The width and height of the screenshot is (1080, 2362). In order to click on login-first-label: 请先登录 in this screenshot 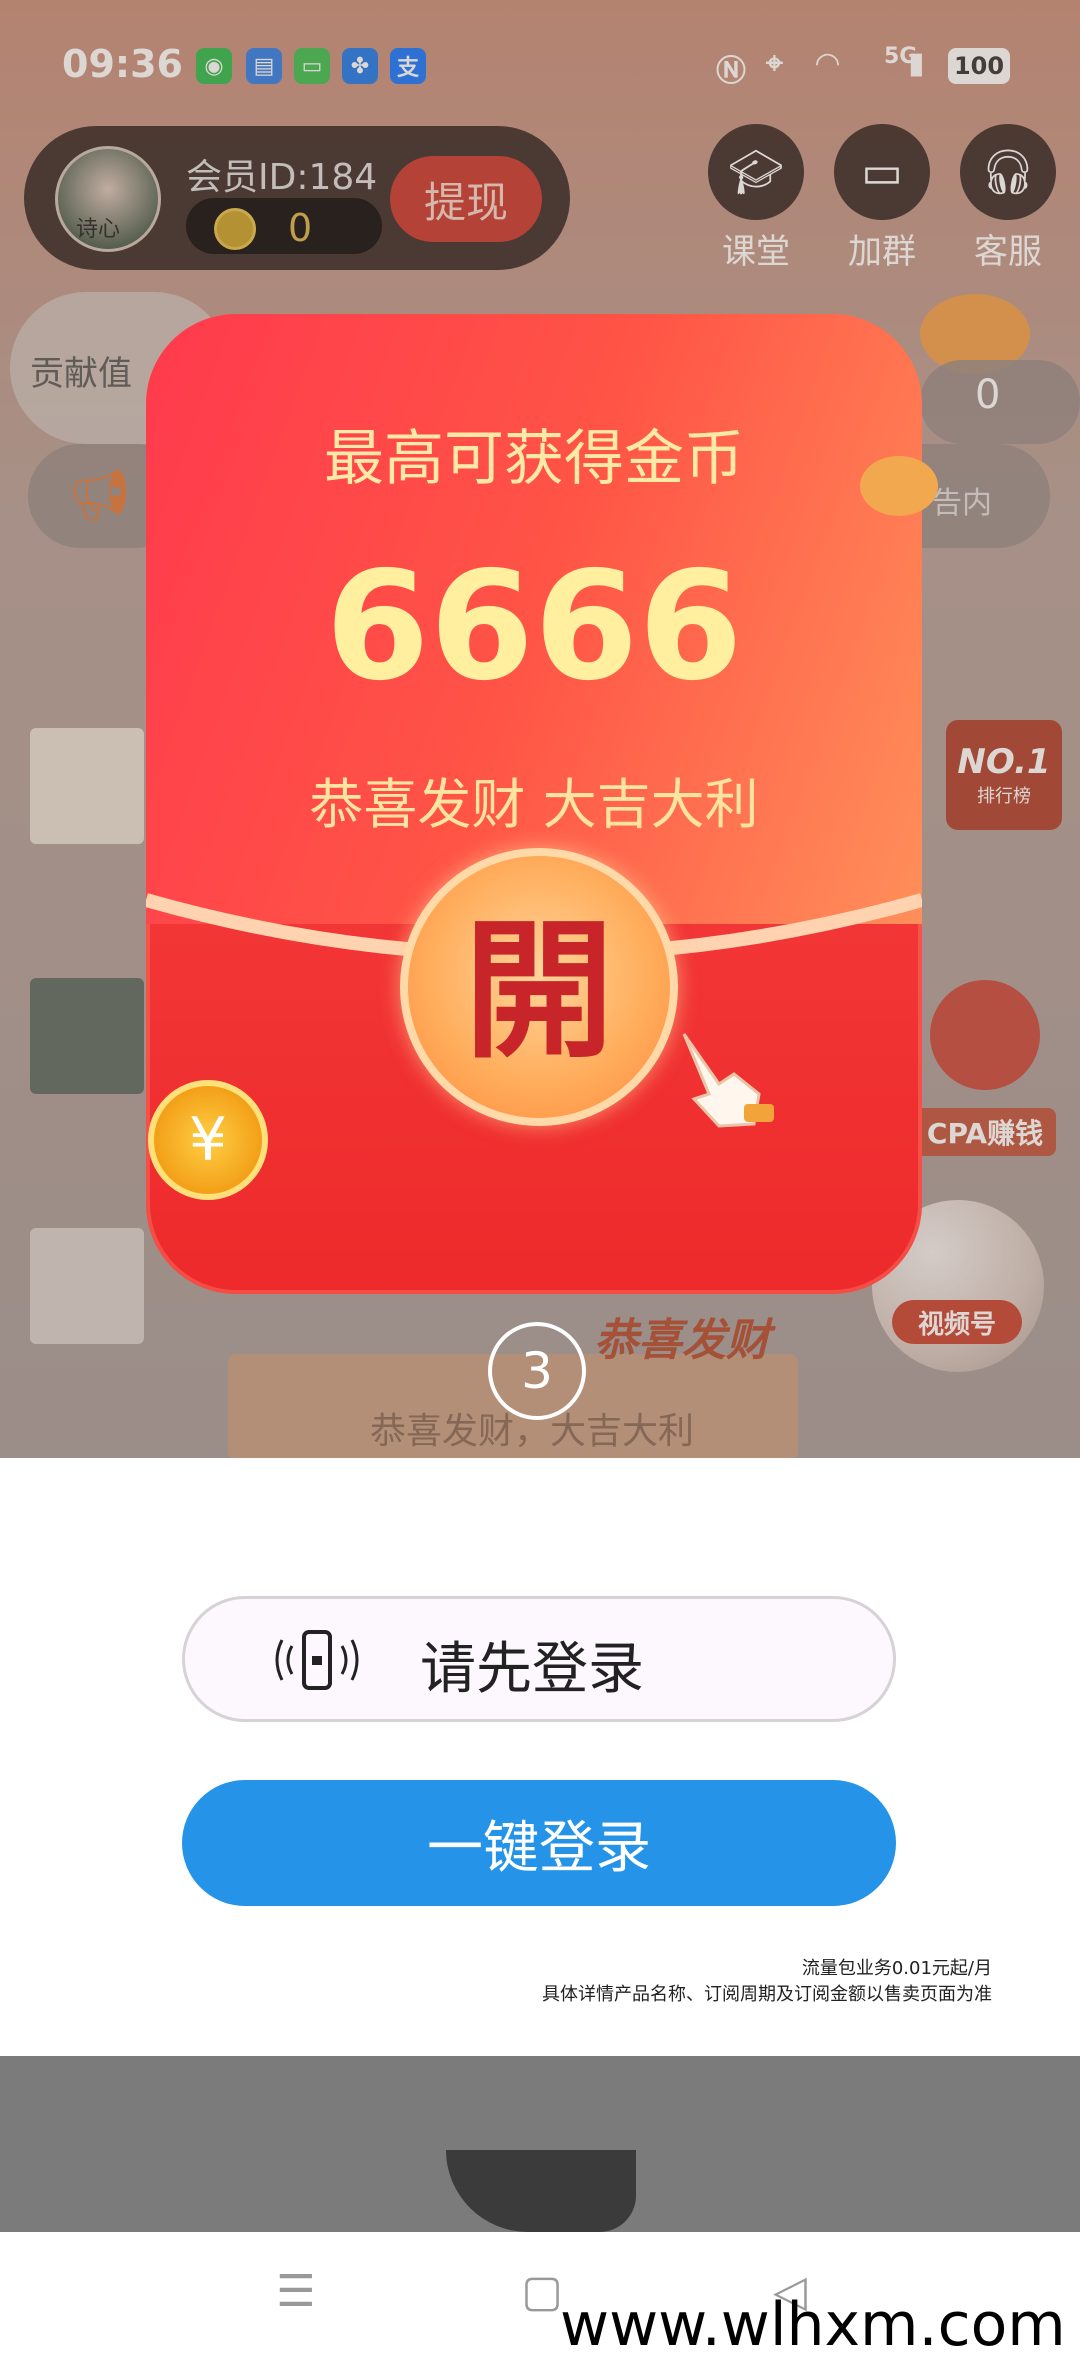, I will do `click(532, 1669)`.